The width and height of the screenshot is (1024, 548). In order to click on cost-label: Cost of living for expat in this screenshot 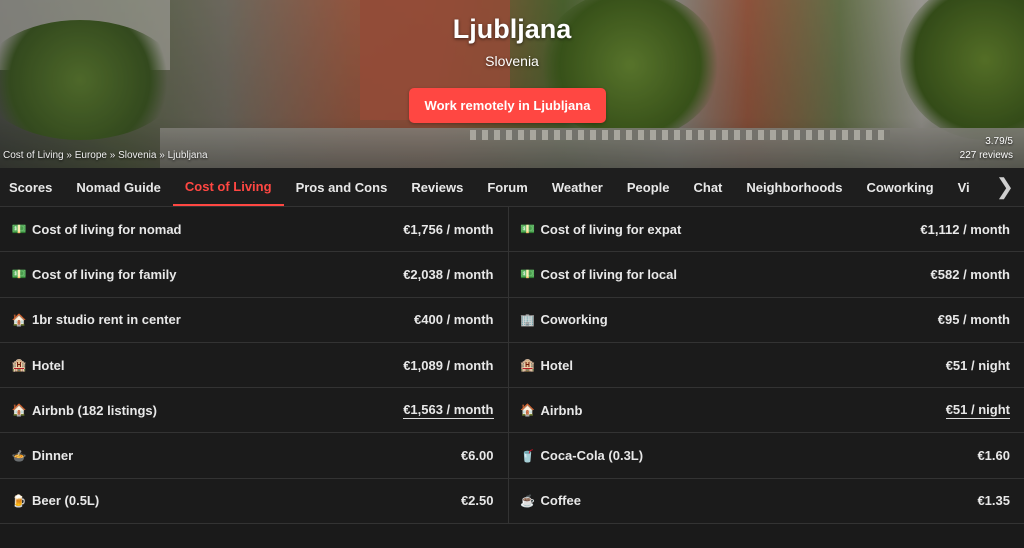, I will do `click(611, 229)`.